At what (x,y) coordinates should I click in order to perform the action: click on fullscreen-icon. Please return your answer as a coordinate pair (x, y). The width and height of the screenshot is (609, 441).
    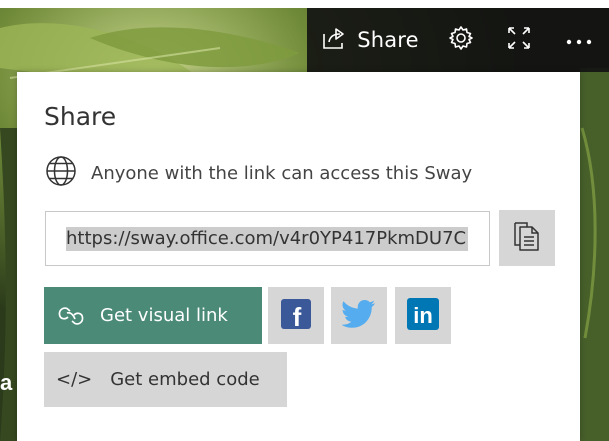
    Looking at the image, I should click on (519, 40).